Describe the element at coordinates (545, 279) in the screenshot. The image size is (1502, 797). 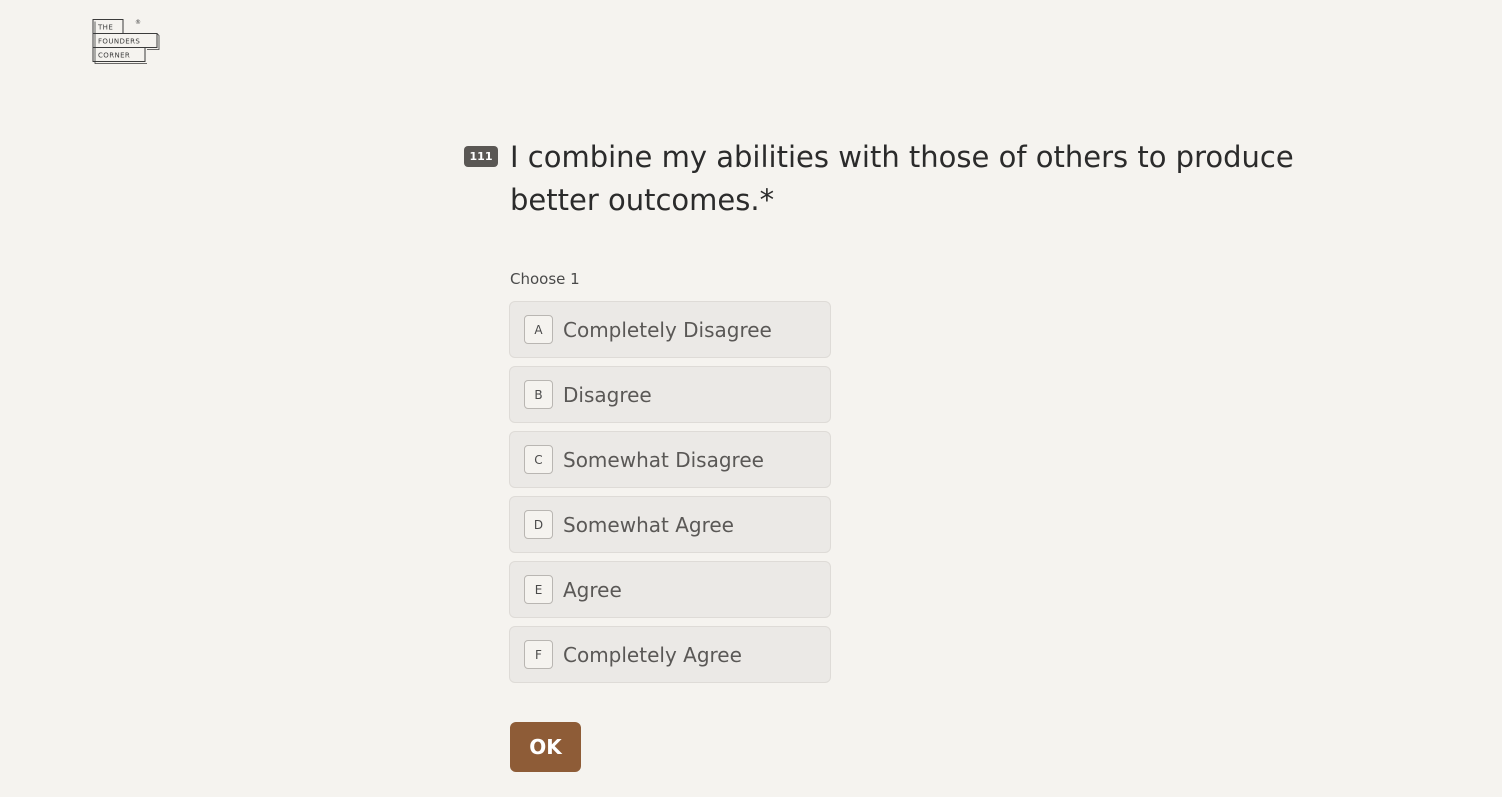
I see `choose-hint: Choose 1` at that location.